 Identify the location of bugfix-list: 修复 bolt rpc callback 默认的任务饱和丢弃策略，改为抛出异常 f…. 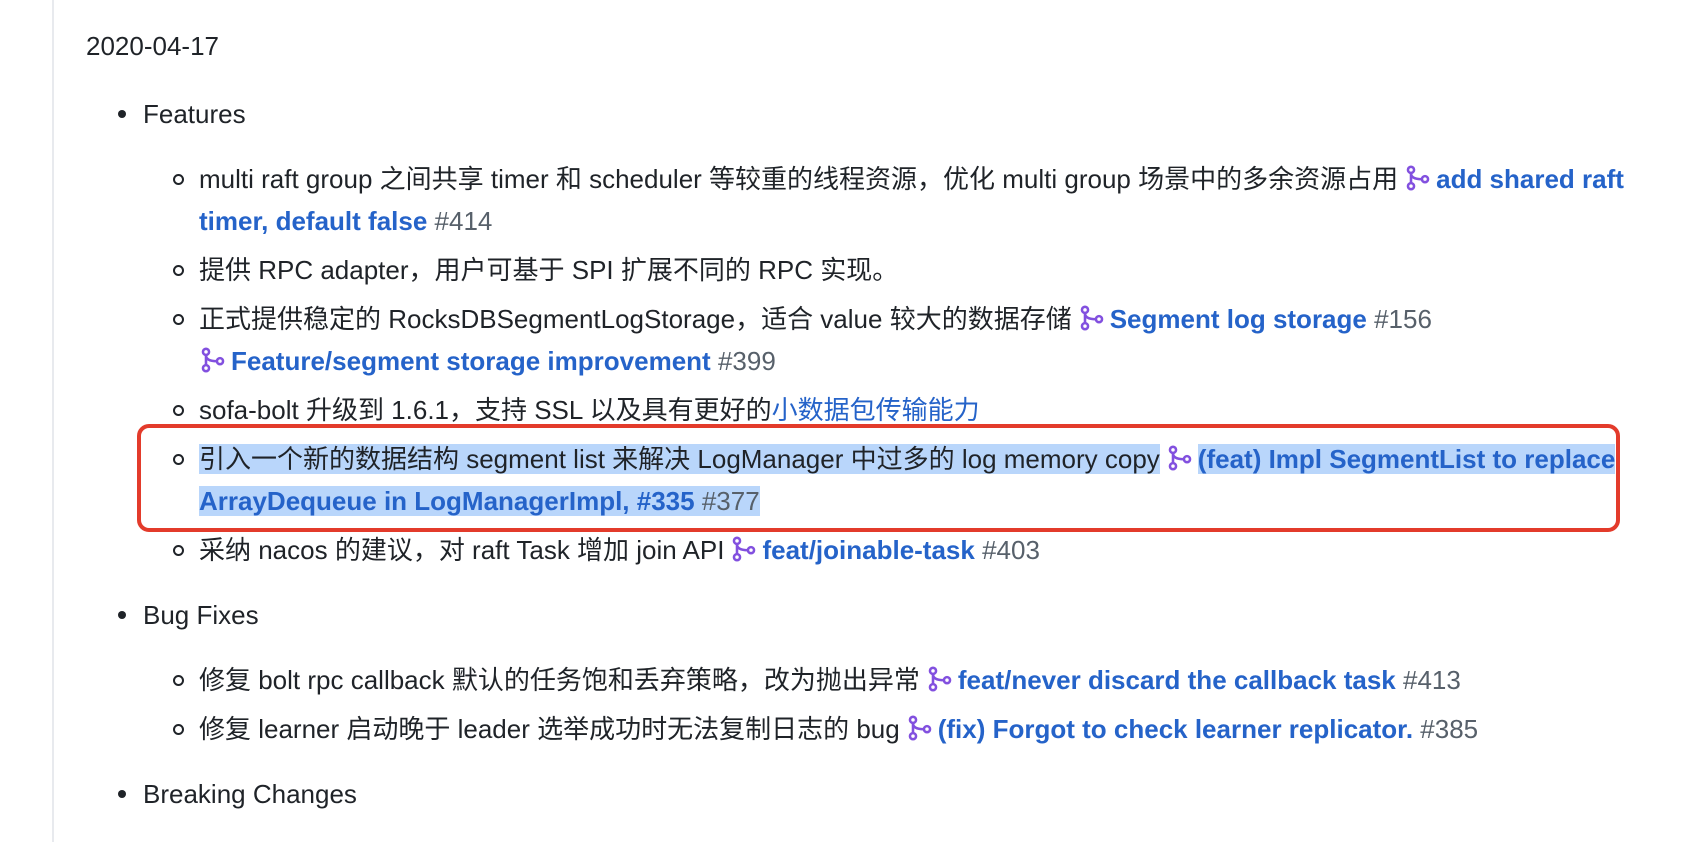
(919, 704).